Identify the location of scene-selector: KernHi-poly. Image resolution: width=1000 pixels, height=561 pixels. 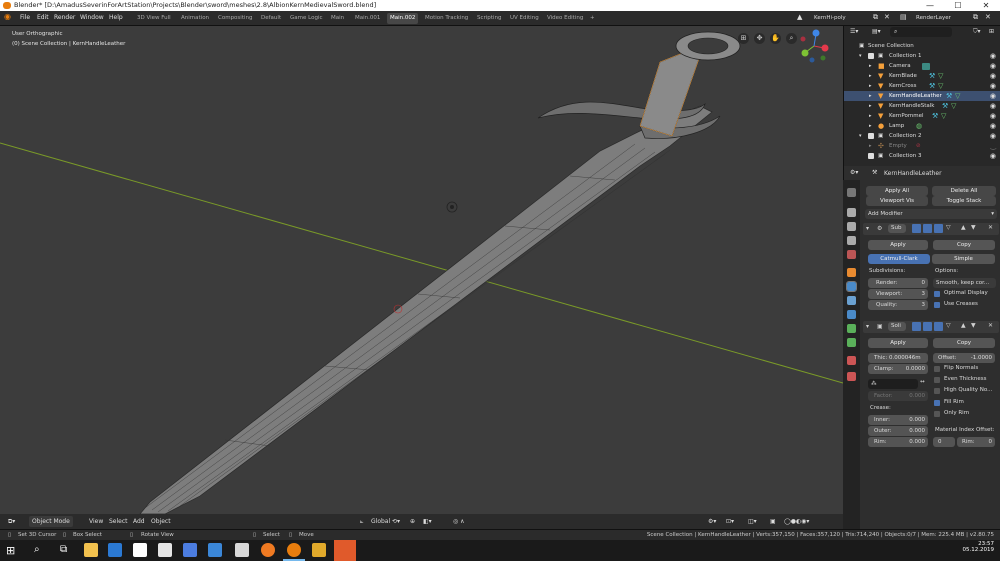
(837, 18).